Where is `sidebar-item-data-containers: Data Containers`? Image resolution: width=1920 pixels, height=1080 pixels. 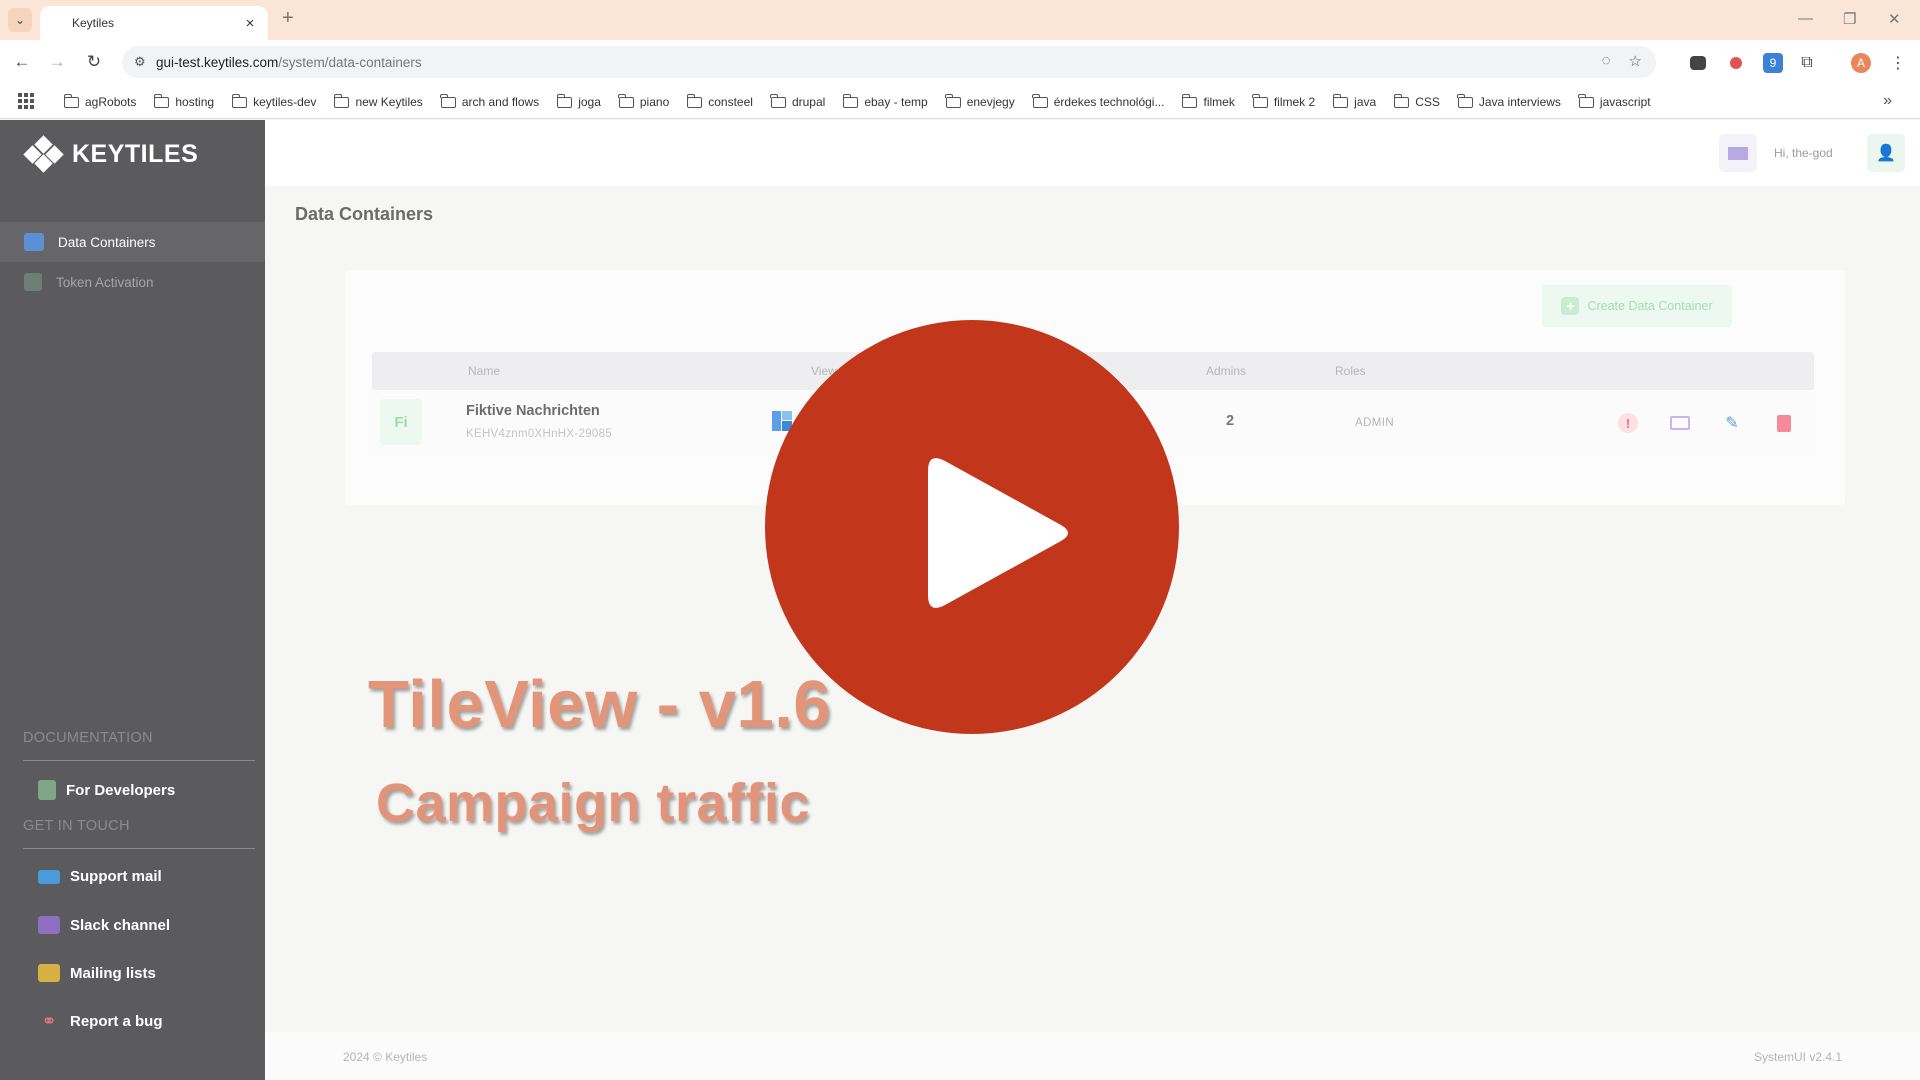
sidebar-item-data-containers: Data Containers is located at coordinates (132, 242).